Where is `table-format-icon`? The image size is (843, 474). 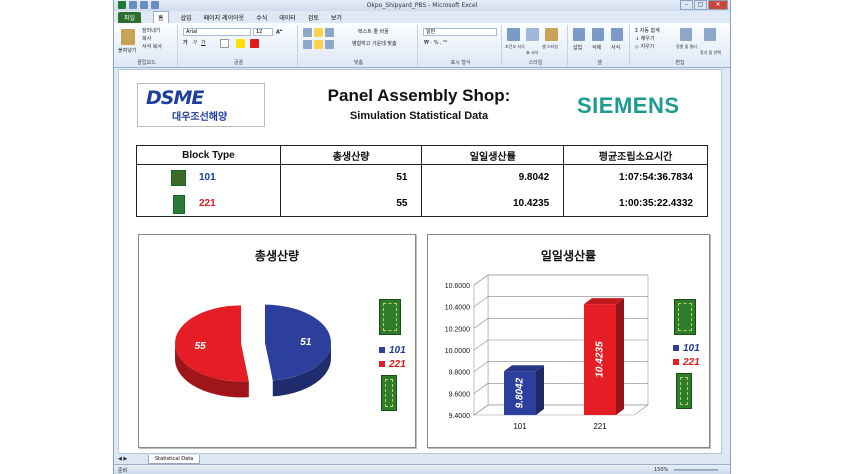
table-format-icon is located at coordinates (532, 34).